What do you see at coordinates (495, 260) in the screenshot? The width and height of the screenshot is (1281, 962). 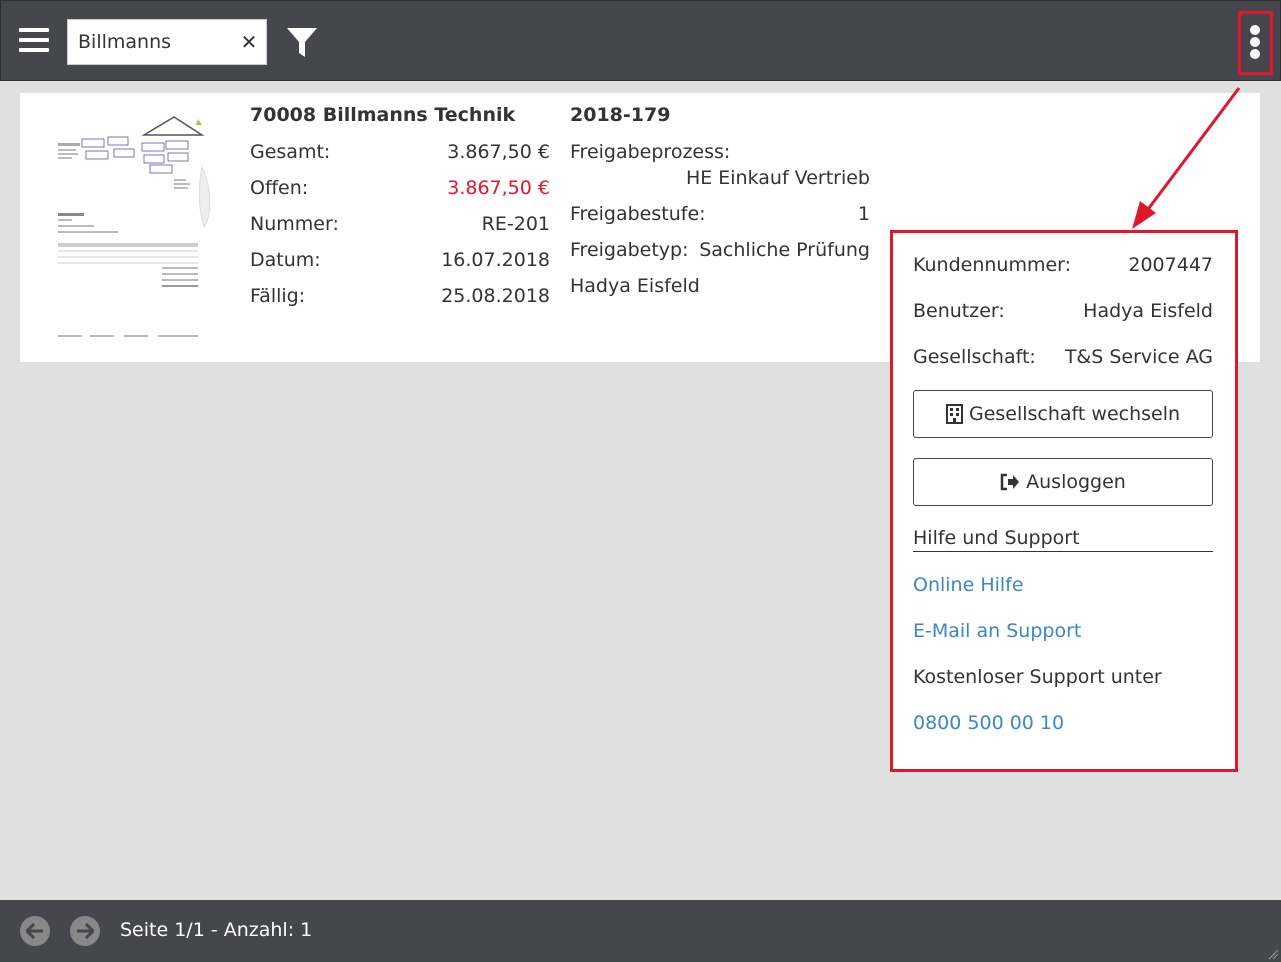 I see `detail-value: 16.07.2018` at bounding box center [495, 260].